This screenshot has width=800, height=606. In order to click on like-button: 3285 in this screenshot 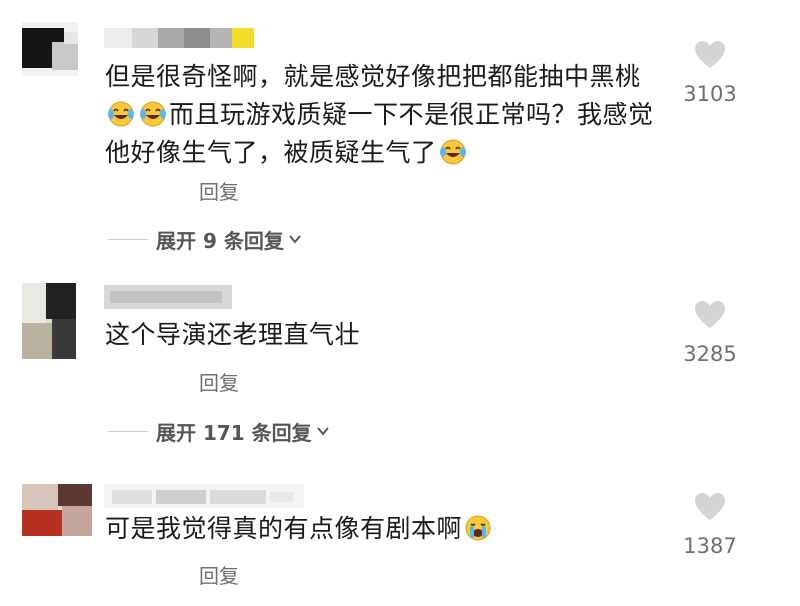, I will do `click(710, 333)`.